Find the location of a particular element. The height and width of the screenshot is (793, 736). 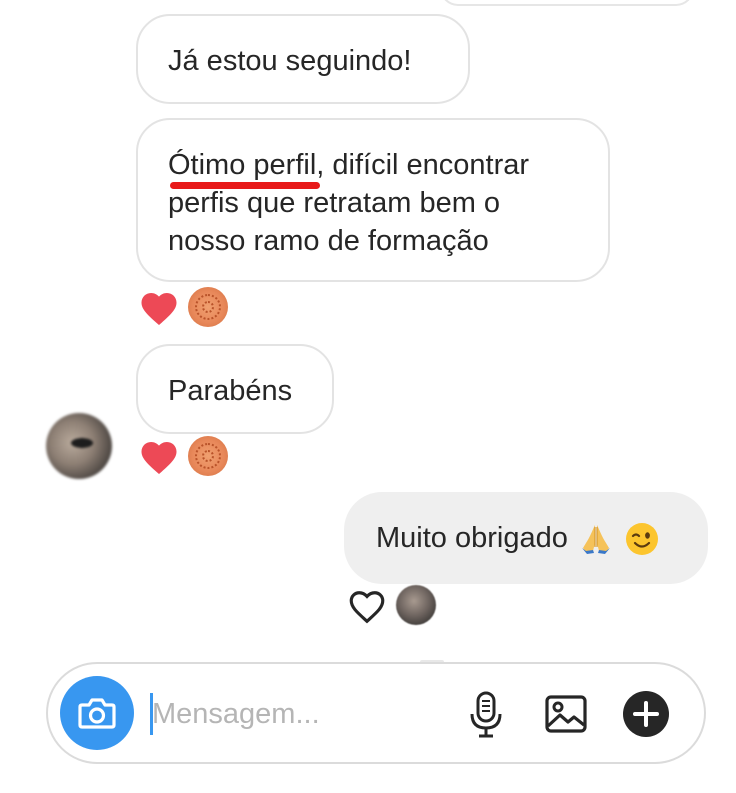

winking-face-emoji is located at coordinates (641, 539).